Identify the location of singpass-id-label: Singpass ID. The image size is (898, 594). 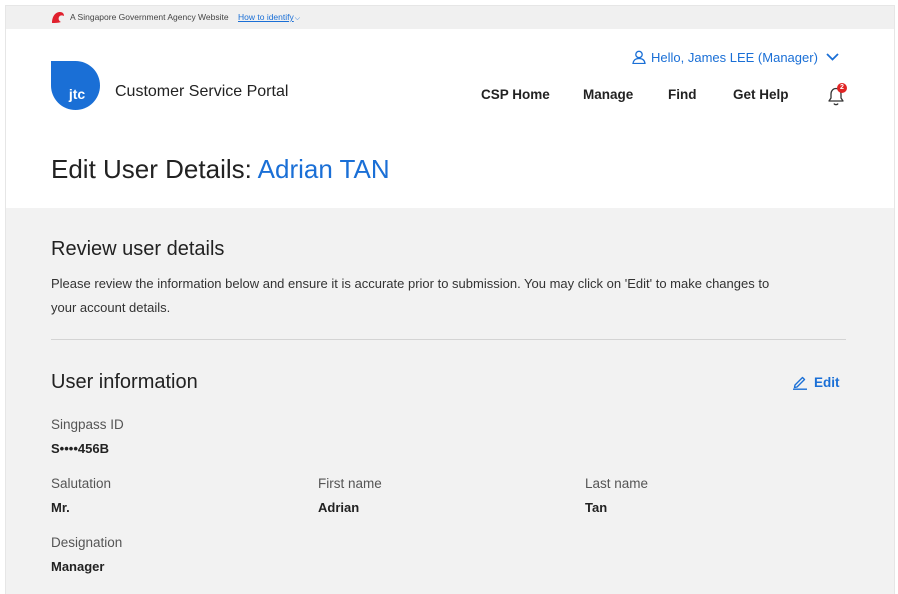
(87, 424).